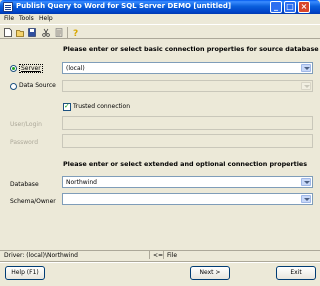 This screenshot has height=286, width=320. What do you see at coordinates (67, 32) in the screenshot?
I see `toolbar-separator` at bounding box center [67, 32].